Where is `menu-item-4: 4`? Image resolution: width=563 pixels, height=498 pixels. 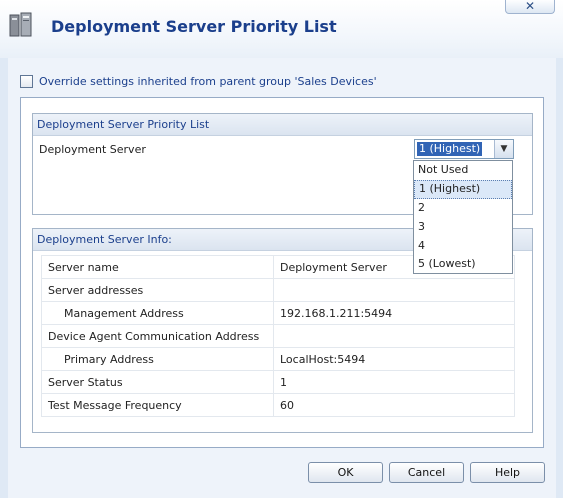 menu-item-4: 4 is located at coordinates (463, 246).